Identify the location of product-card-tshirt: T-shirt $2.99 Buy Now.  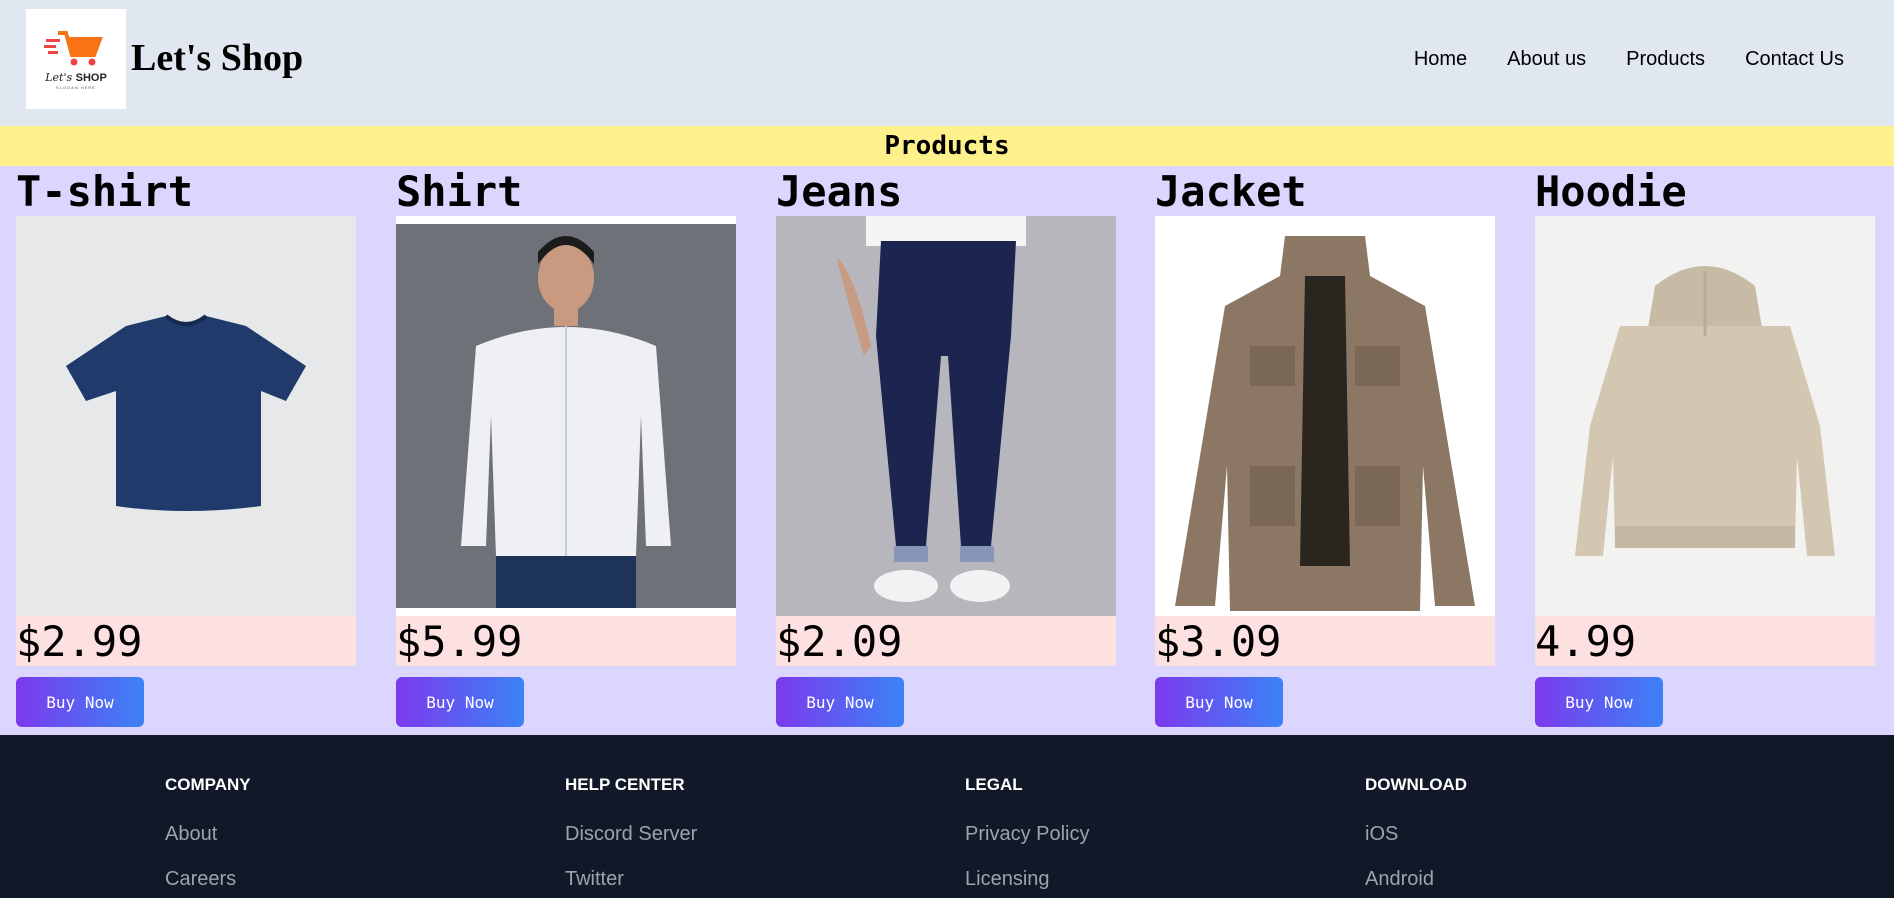
(186, 446).